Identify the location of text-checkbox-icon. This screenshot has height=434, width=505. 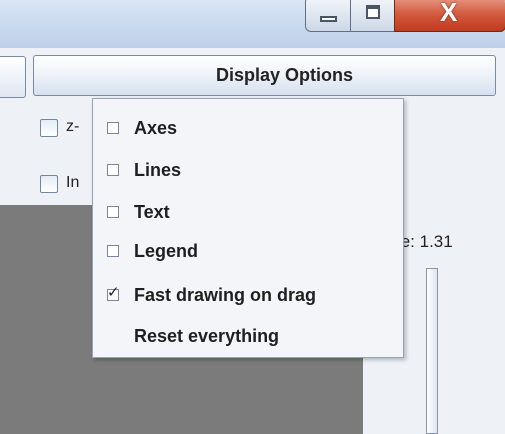
(113, 212).